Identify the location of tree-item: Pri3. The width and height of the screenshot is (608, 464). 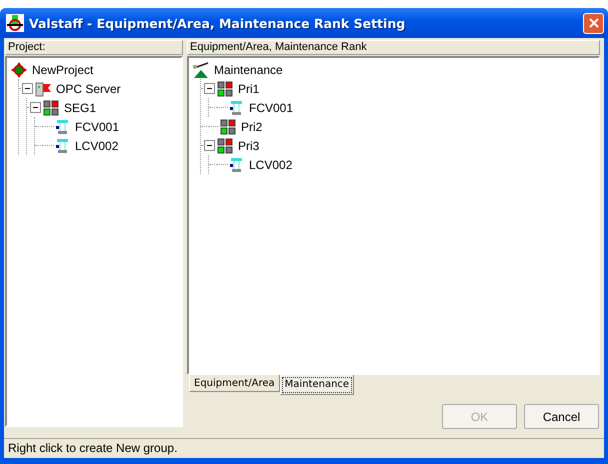
(248, 145).